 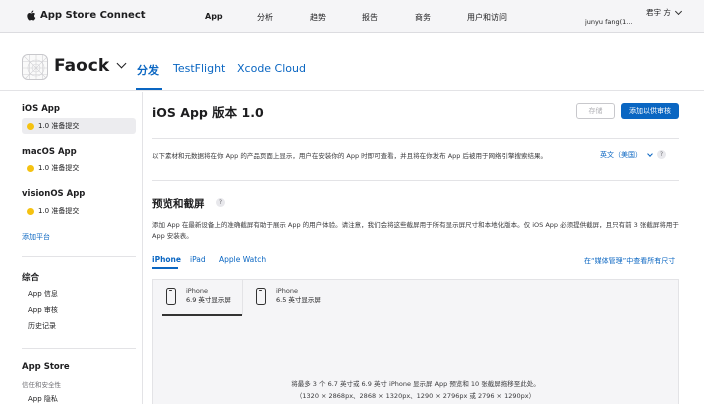 What do you see at coordinates (202, 315) in the screenshot?
I see `selected-size-indicator` at bounding box center [202, 315].